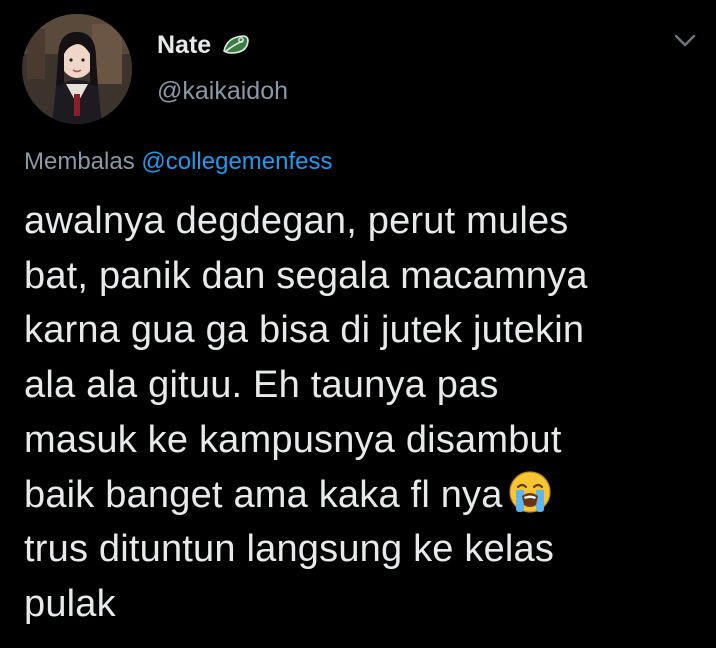  I want to click on tweet-line: trus dituntun langsung ke kelas, so click(289, 549).